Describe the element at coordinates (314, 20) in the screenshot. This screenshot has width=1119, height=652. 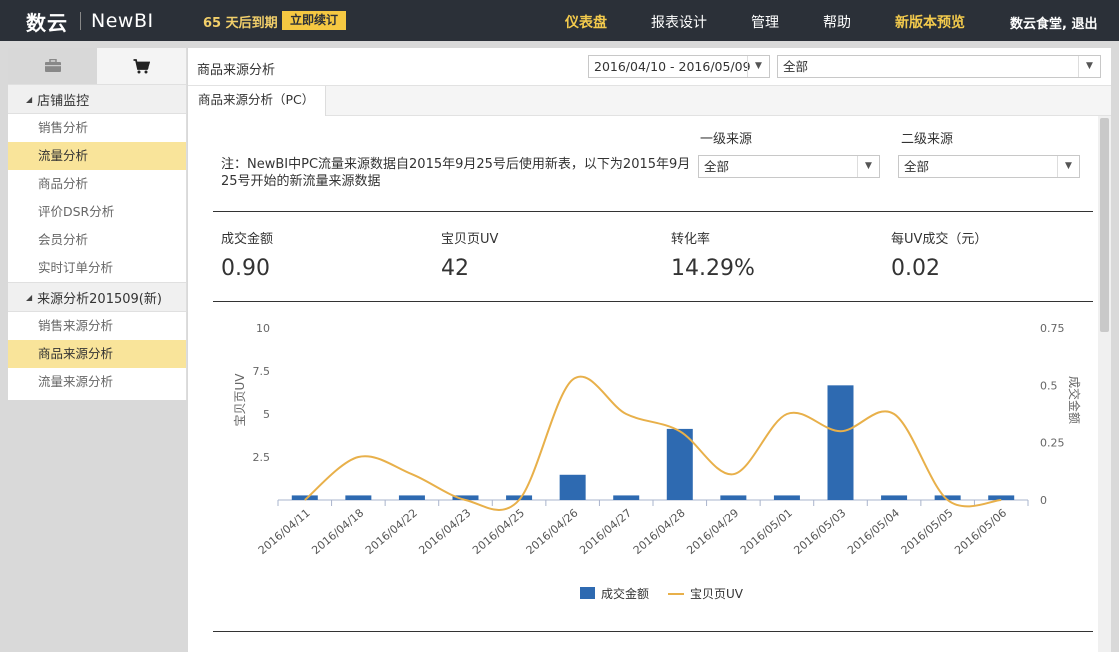
I see `renew-button: 立即续订` at that location.